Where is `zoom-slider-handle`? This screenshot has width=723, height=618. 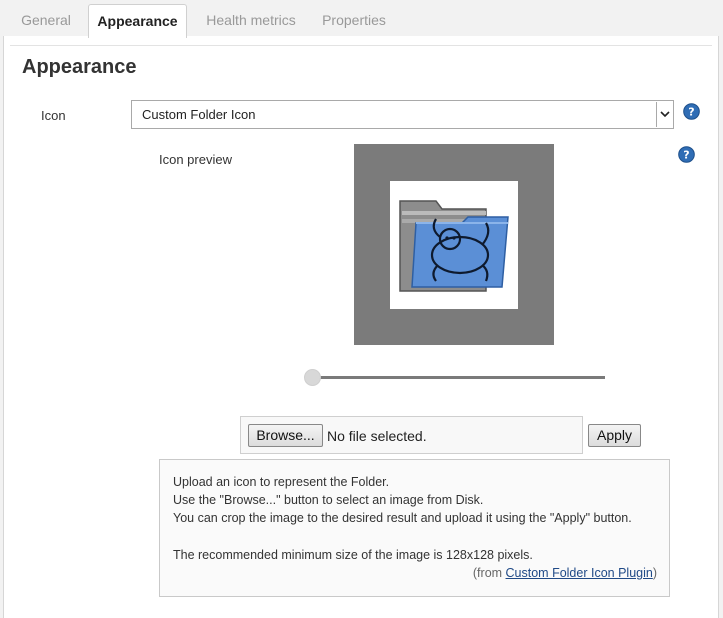 zoom-slider-handle is located at coordinates (312, 377).